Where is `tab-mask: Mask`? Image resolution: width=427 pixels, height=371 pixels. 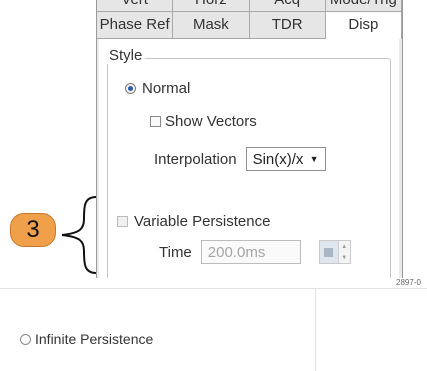
tab-mask: Mask is located at coordinates (211, 25).